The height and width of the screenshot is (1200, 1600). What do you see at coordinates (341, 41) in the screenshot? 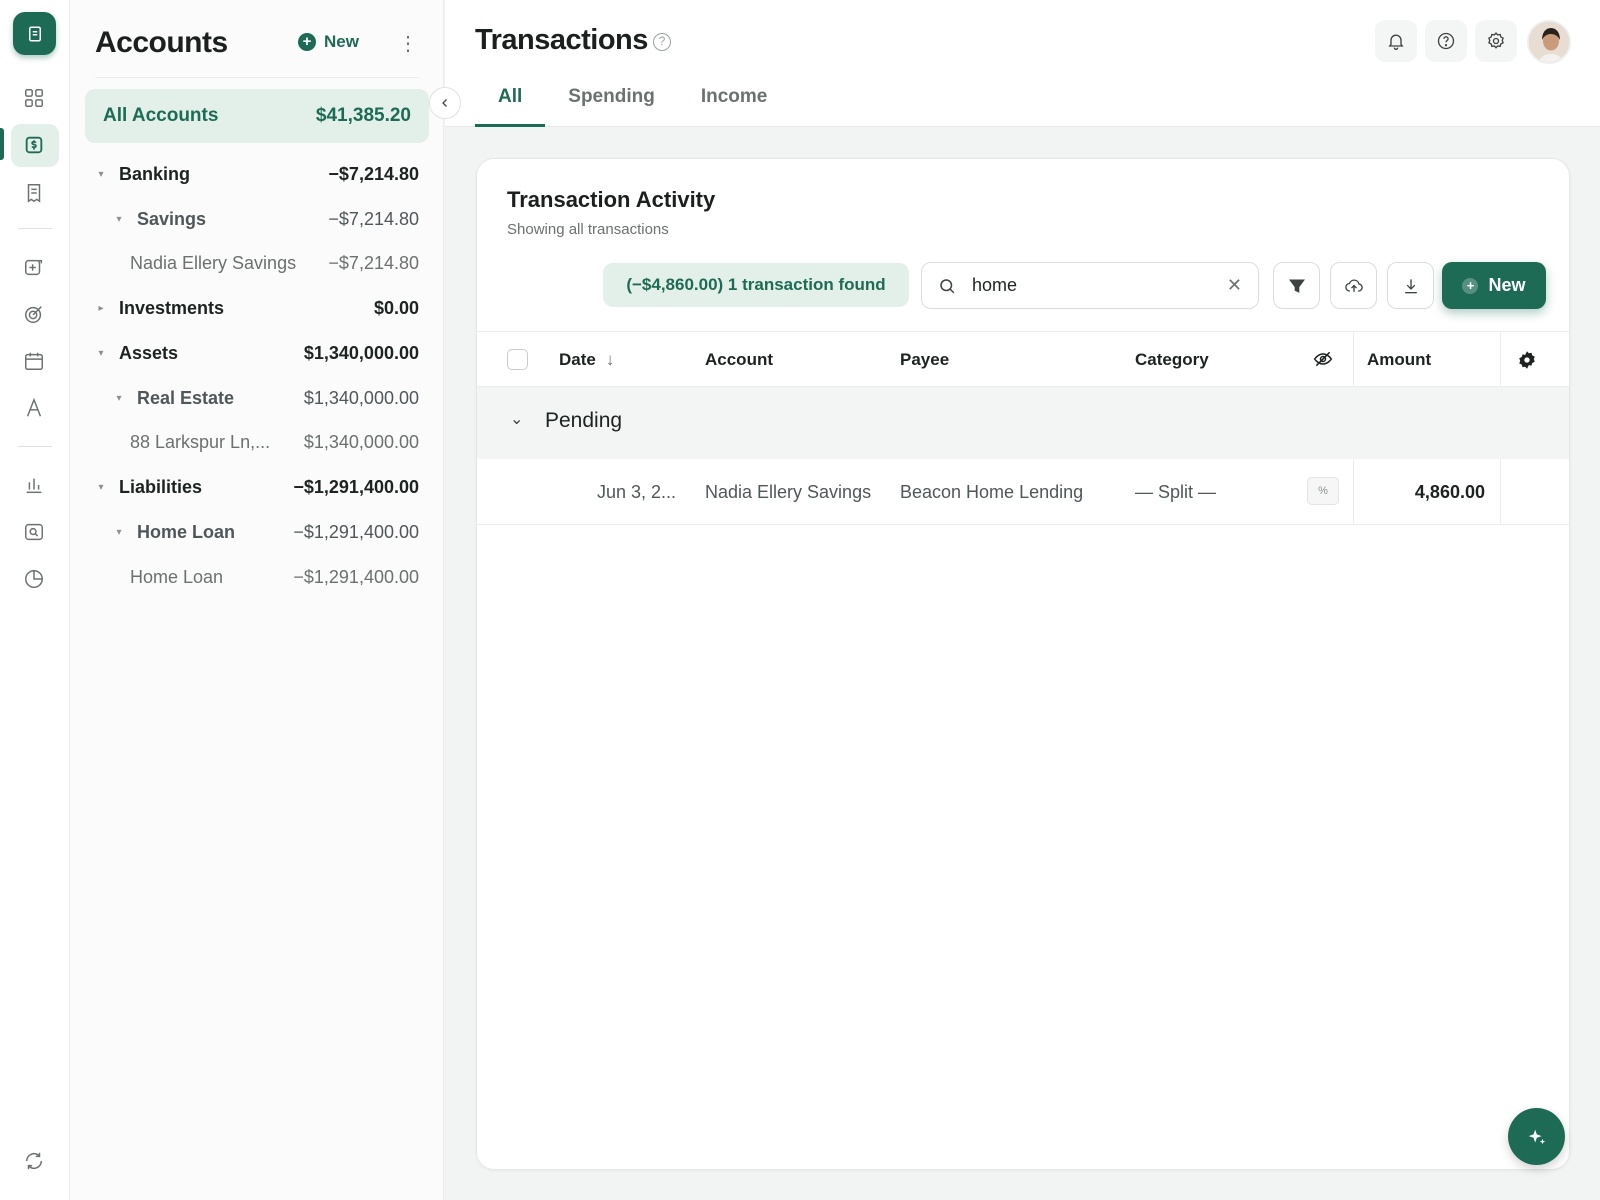
I see `new-account-label: New` at bounding box center [341, 41].